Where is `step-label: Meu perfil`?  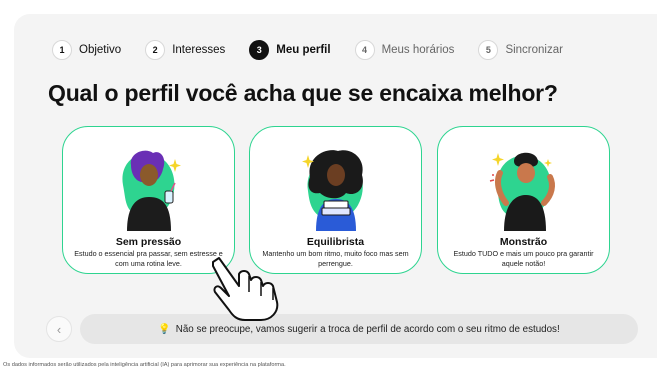
step-label: Meu perfil is located at coordinates (303, 50).